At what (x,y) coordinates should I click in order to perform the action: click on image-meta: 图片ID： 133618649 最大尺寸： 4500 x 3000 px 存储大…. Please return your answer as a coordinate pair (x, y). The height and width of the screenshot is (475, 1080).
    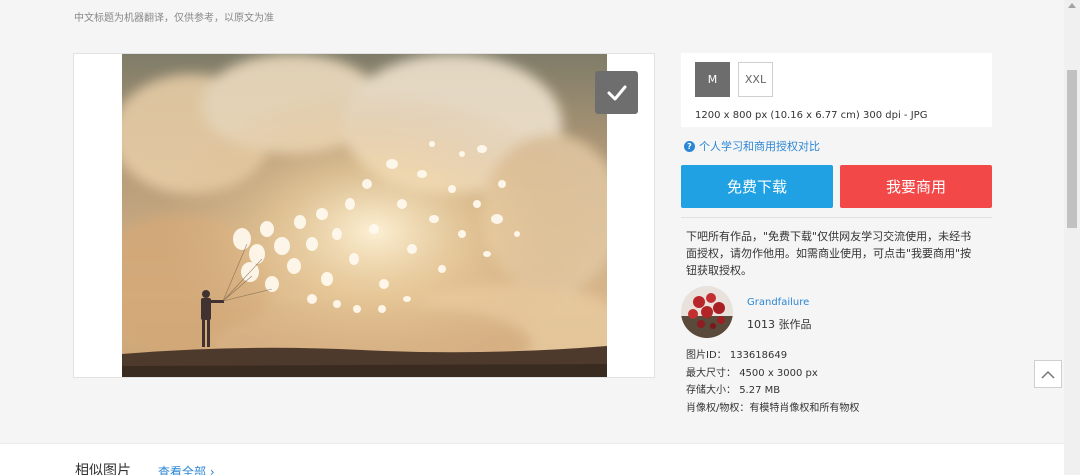
    Looking at the image, I should click on (772, 382).